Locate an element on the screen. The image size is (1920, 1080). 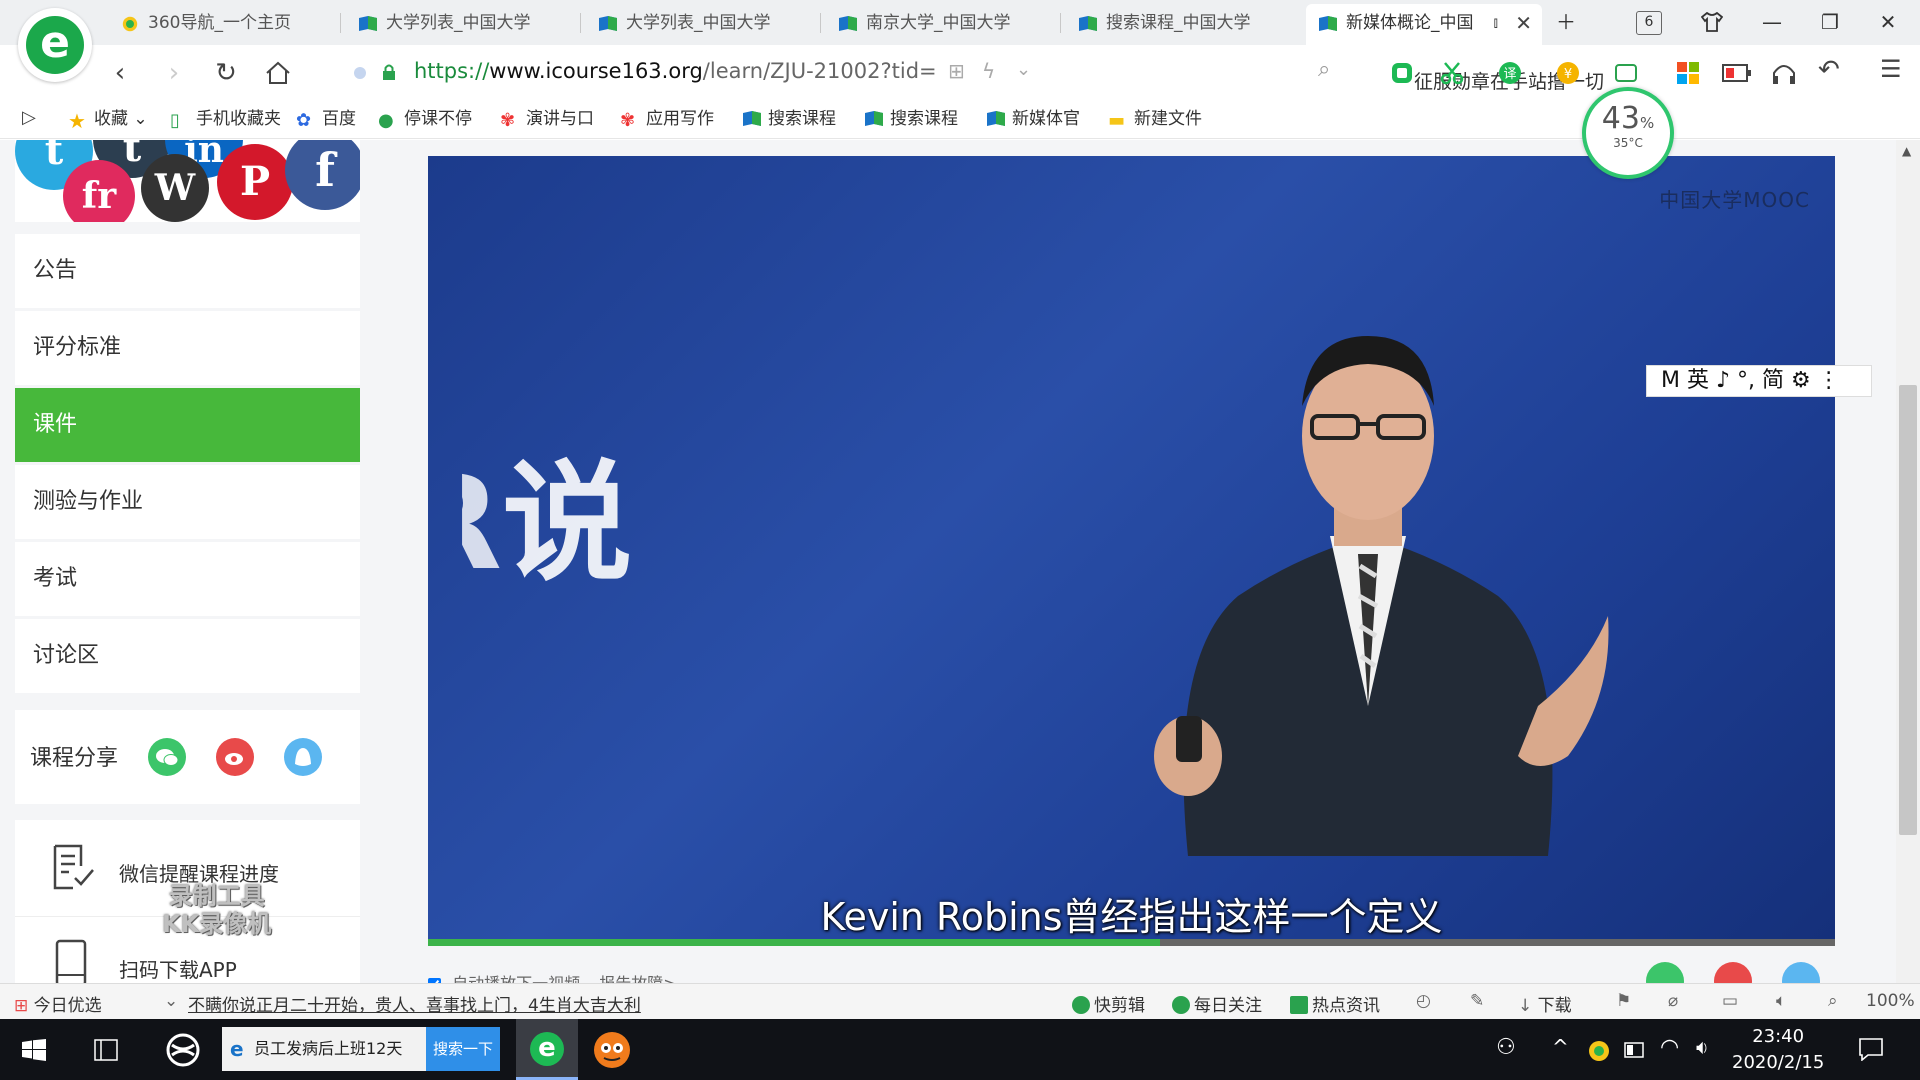
sidebar-item-exams: 考试 is located at coordinates (187, 579).